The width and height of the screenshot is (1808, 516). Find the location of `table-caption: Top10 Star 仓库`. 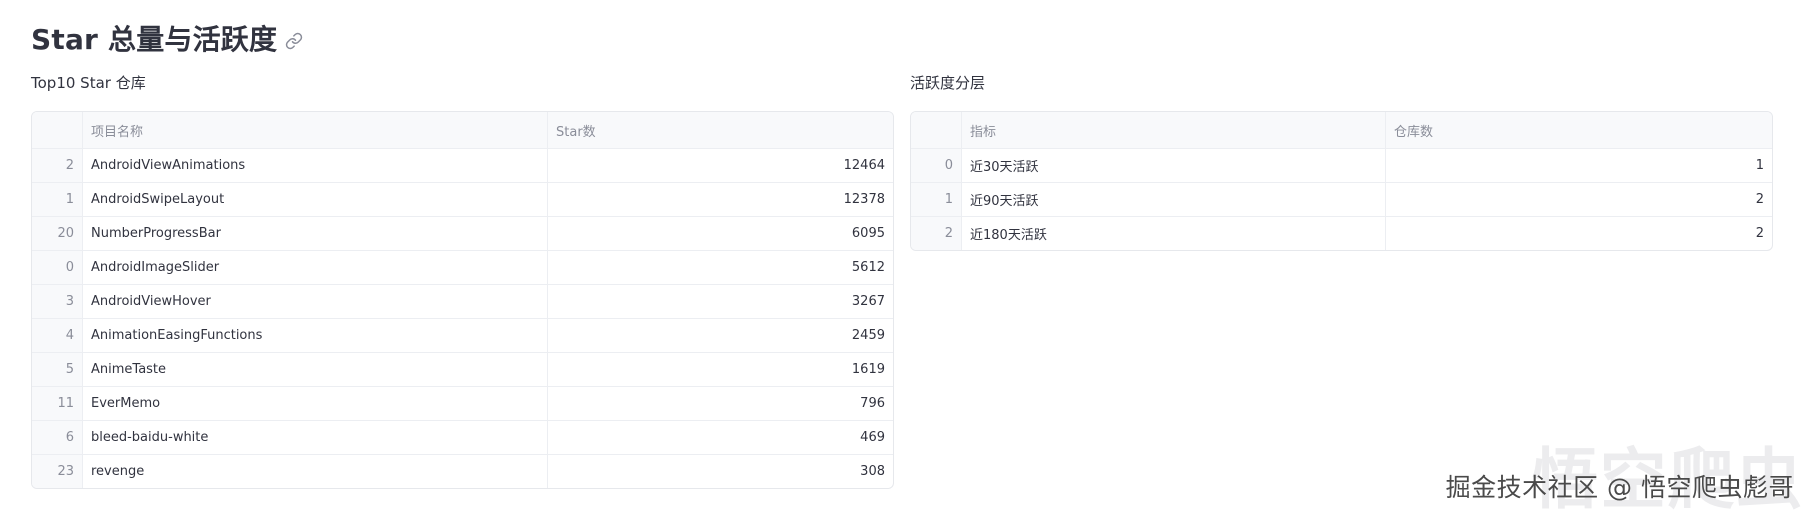

table-caption: Top10 Star 仓库 is located at coordinates (88, 83).